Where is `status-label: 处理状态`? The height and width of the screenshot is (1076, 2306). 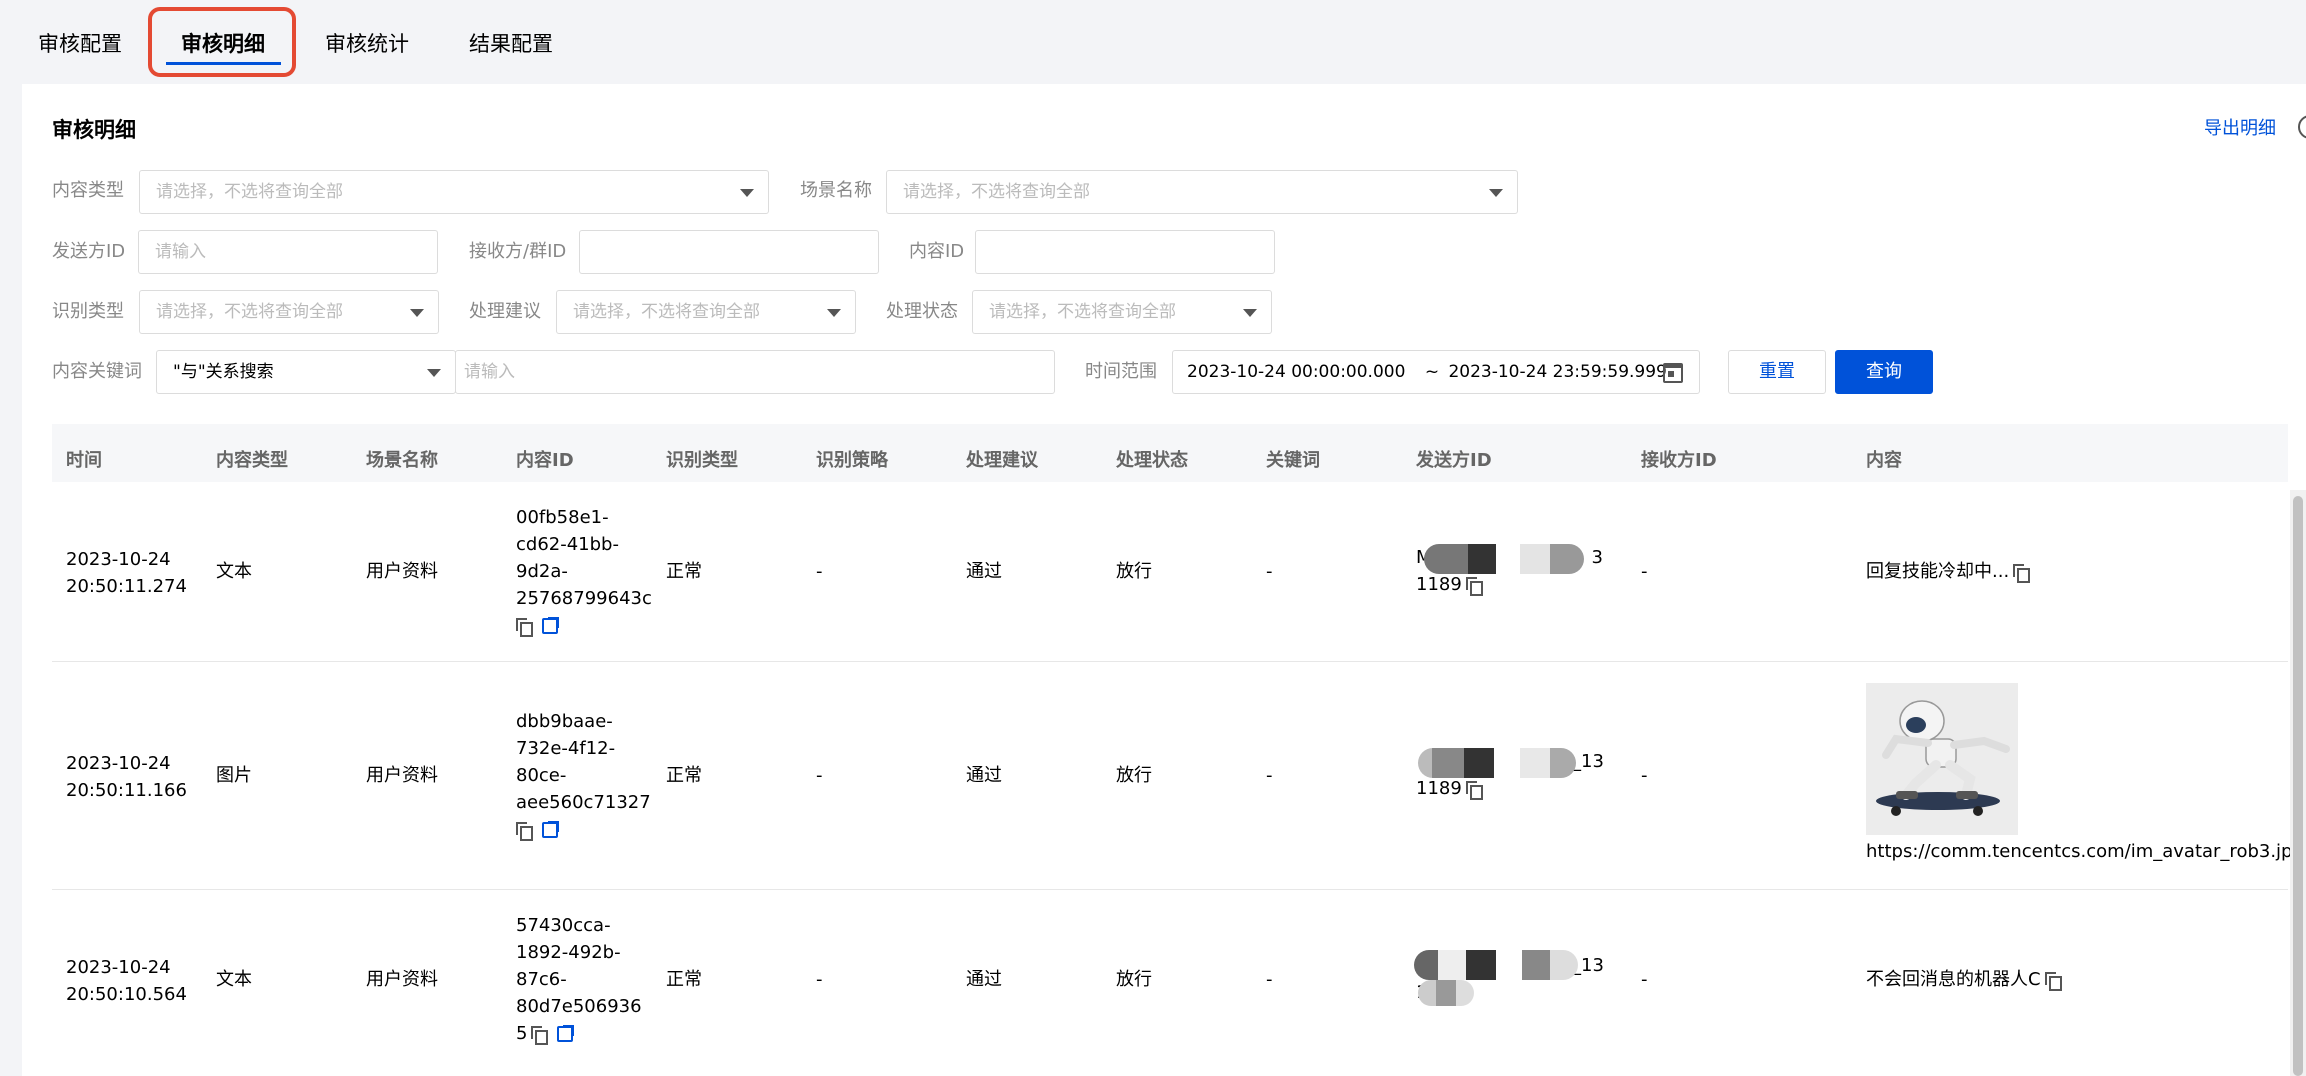
status-label: 处理状态 is located at coordinates (922, 311).